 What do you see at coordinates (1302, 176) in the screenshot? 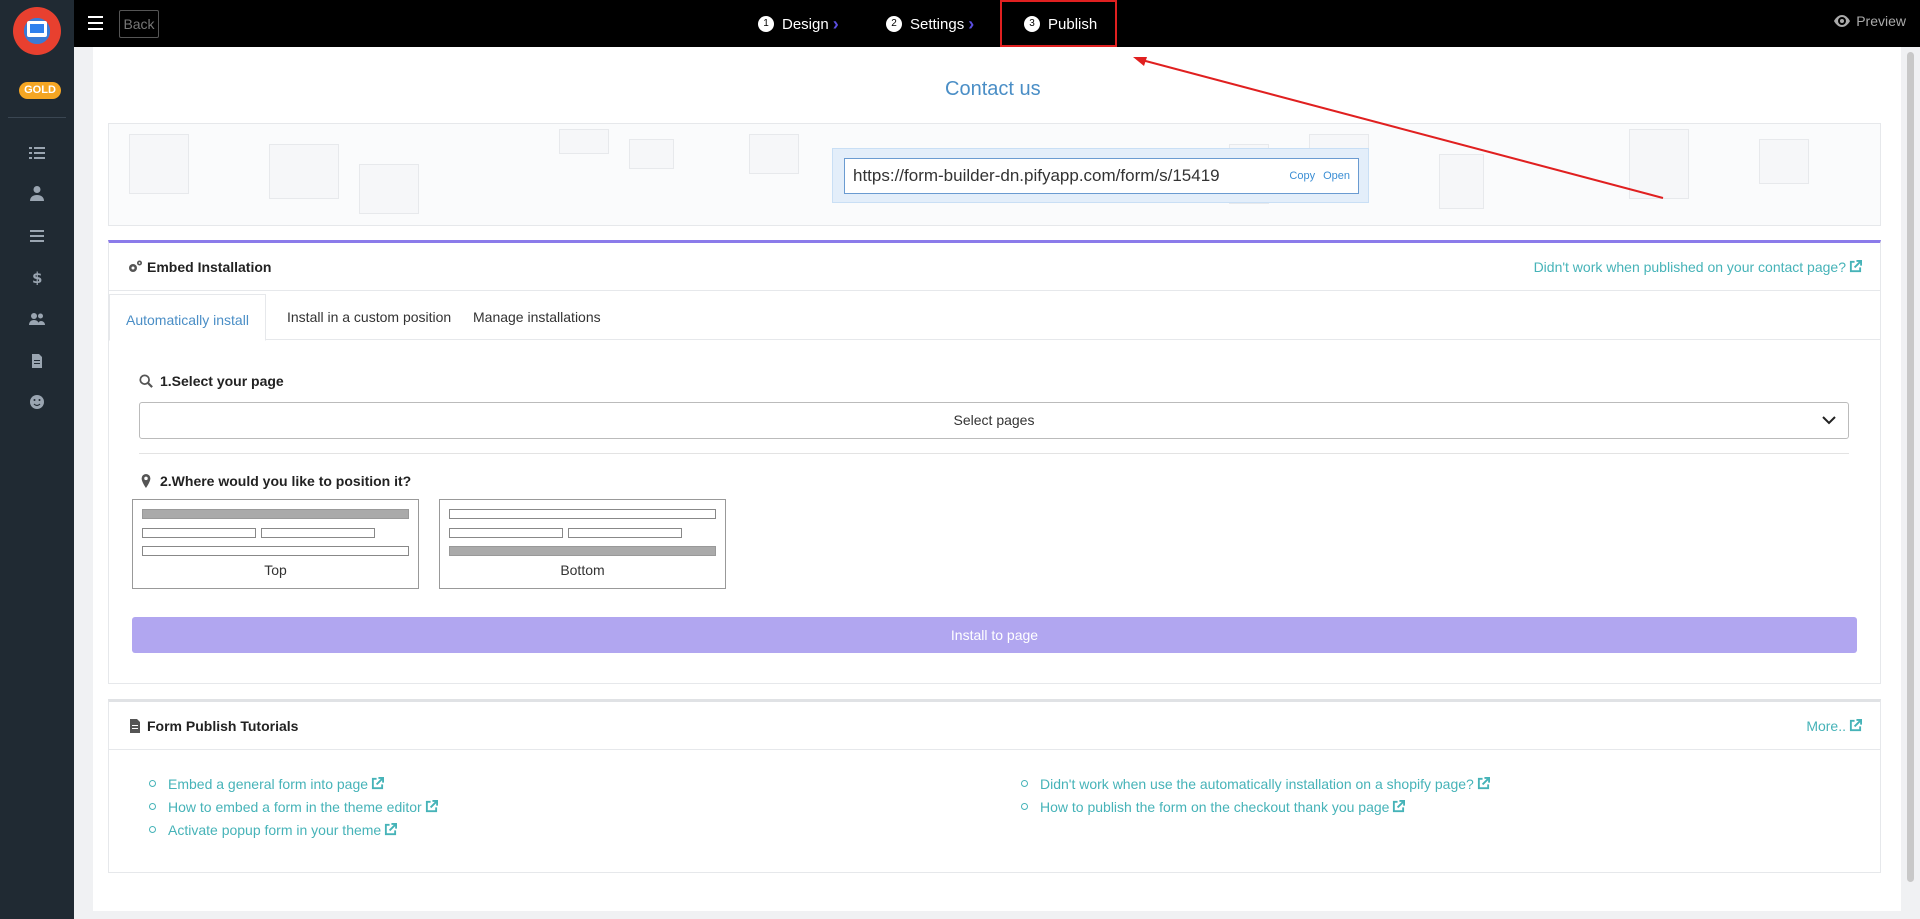
I see `copy-url-link: Copy` at bounding box center [1302, 176].